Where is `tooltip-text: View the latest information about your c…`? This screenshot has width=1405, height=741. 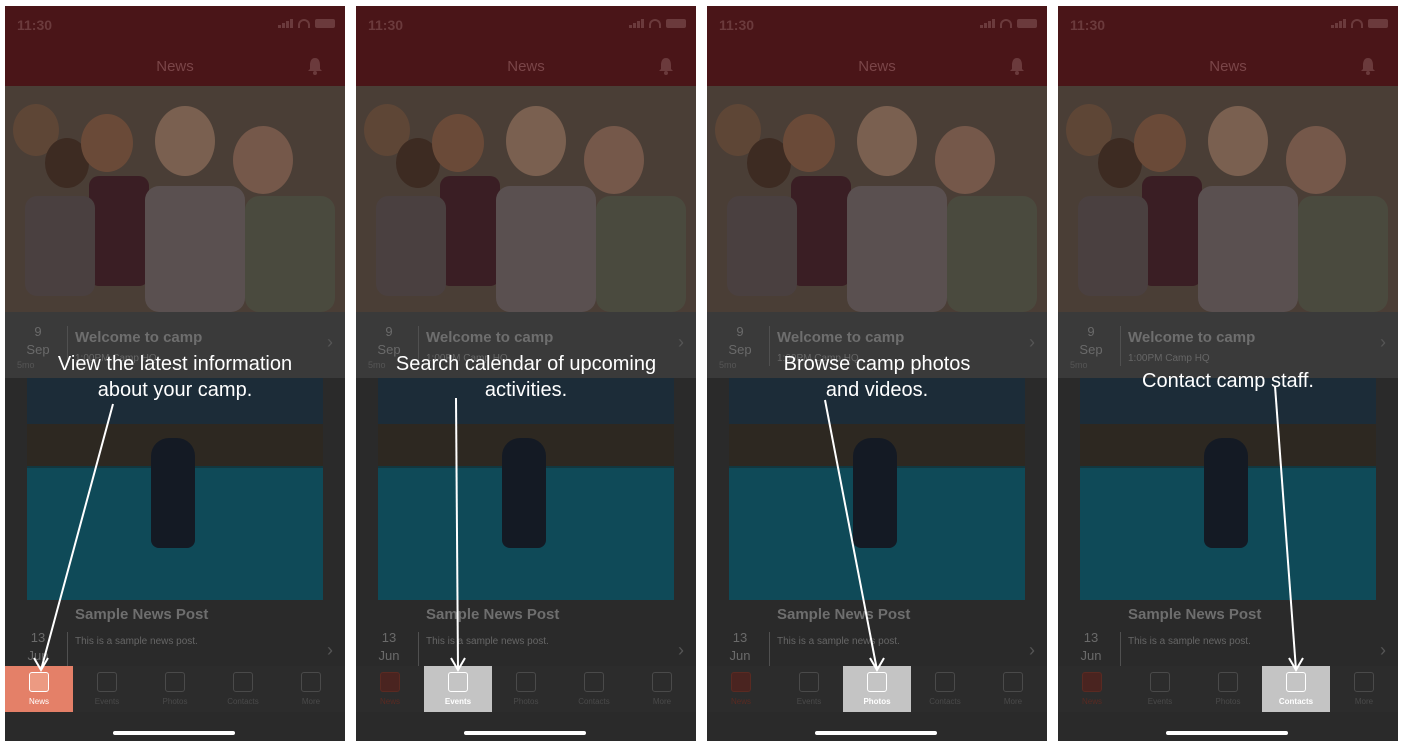 tooltip-text: View the latest information about your c… is located at coordinates (175, 377).